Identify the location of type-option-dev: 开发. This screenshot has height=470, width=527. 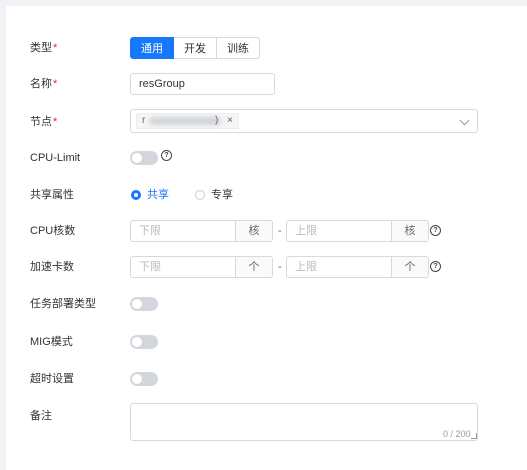
(195, 48).